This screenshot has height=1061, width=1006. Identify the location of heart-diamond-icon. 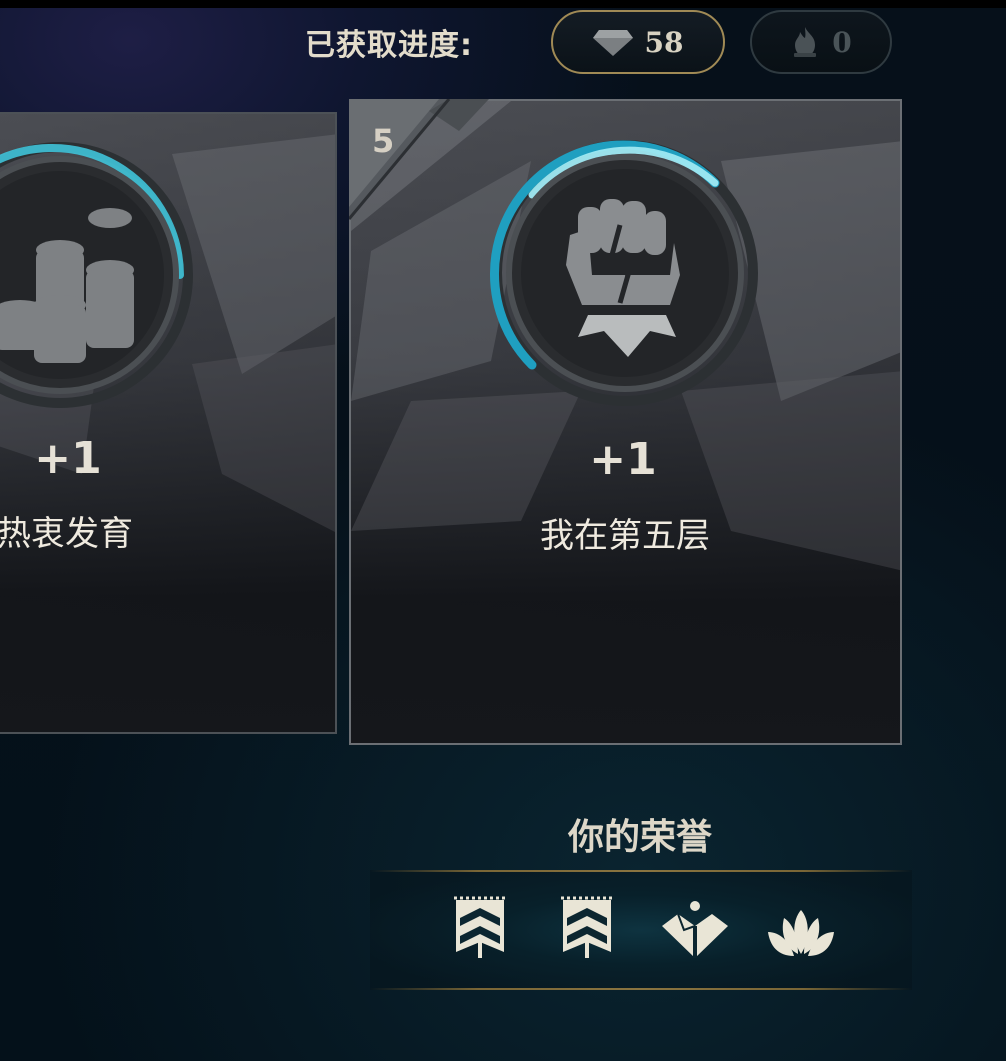
(695, 930).